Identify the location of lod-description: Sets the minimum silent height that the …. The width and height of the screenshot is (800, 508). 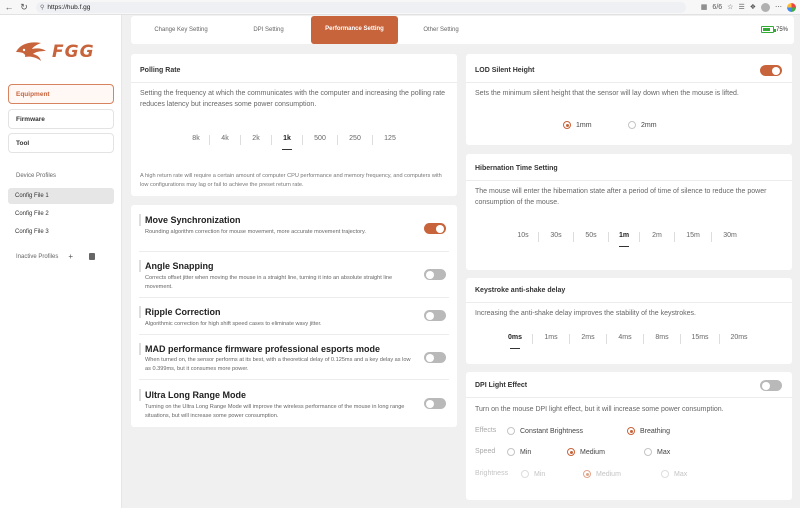
(607, 93).